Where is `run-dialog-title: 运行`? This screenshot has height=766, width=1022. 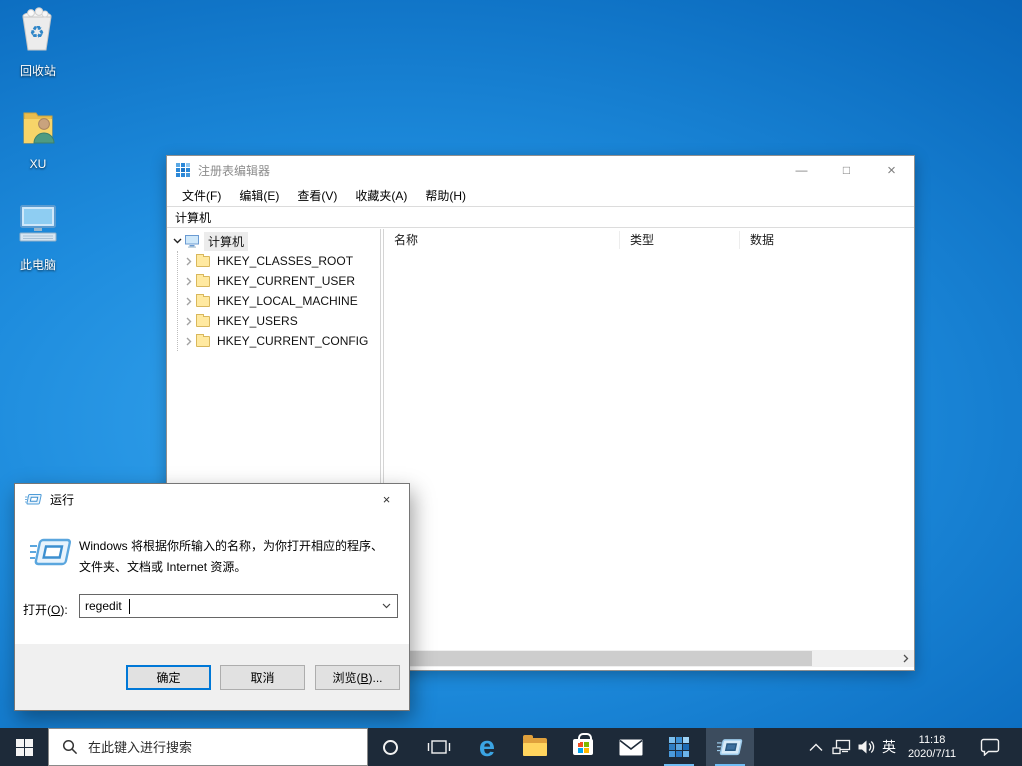
run-dialog-title: 运行 is located at coordinates (62, 500).